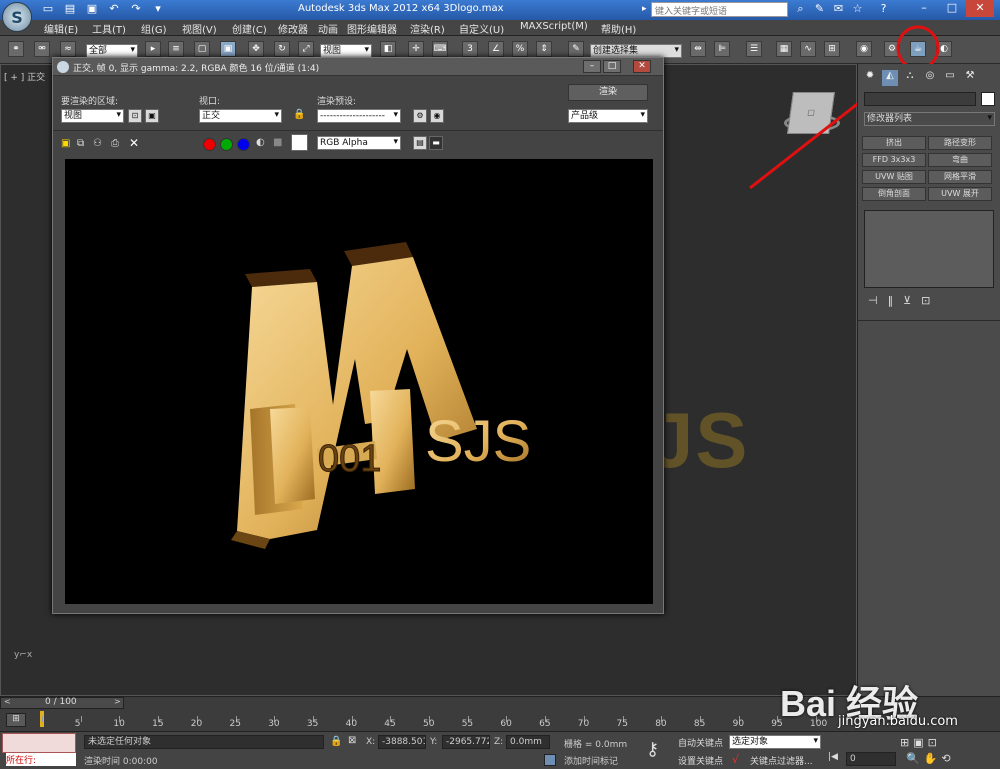 Image resolution: width=1000 pixels, height=769 pixels. What do you see at coordinates (17, 17) in the screenshot?
I see `app-logo-icon: S` at bounding box center [17, 17].